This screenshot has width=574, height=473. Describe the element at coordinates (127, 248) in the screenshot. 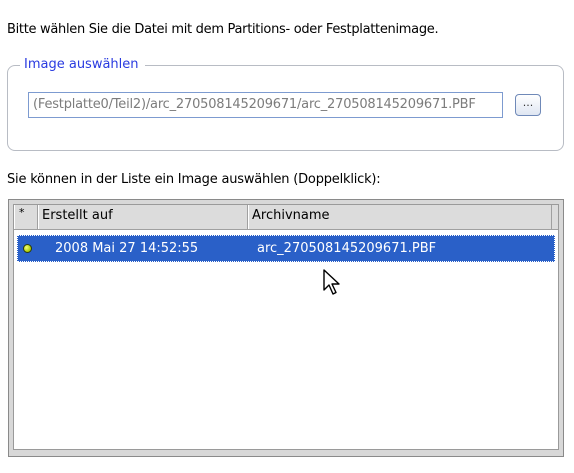

I see `row-created: 2008 Mai 27 14:52:55` at that location.